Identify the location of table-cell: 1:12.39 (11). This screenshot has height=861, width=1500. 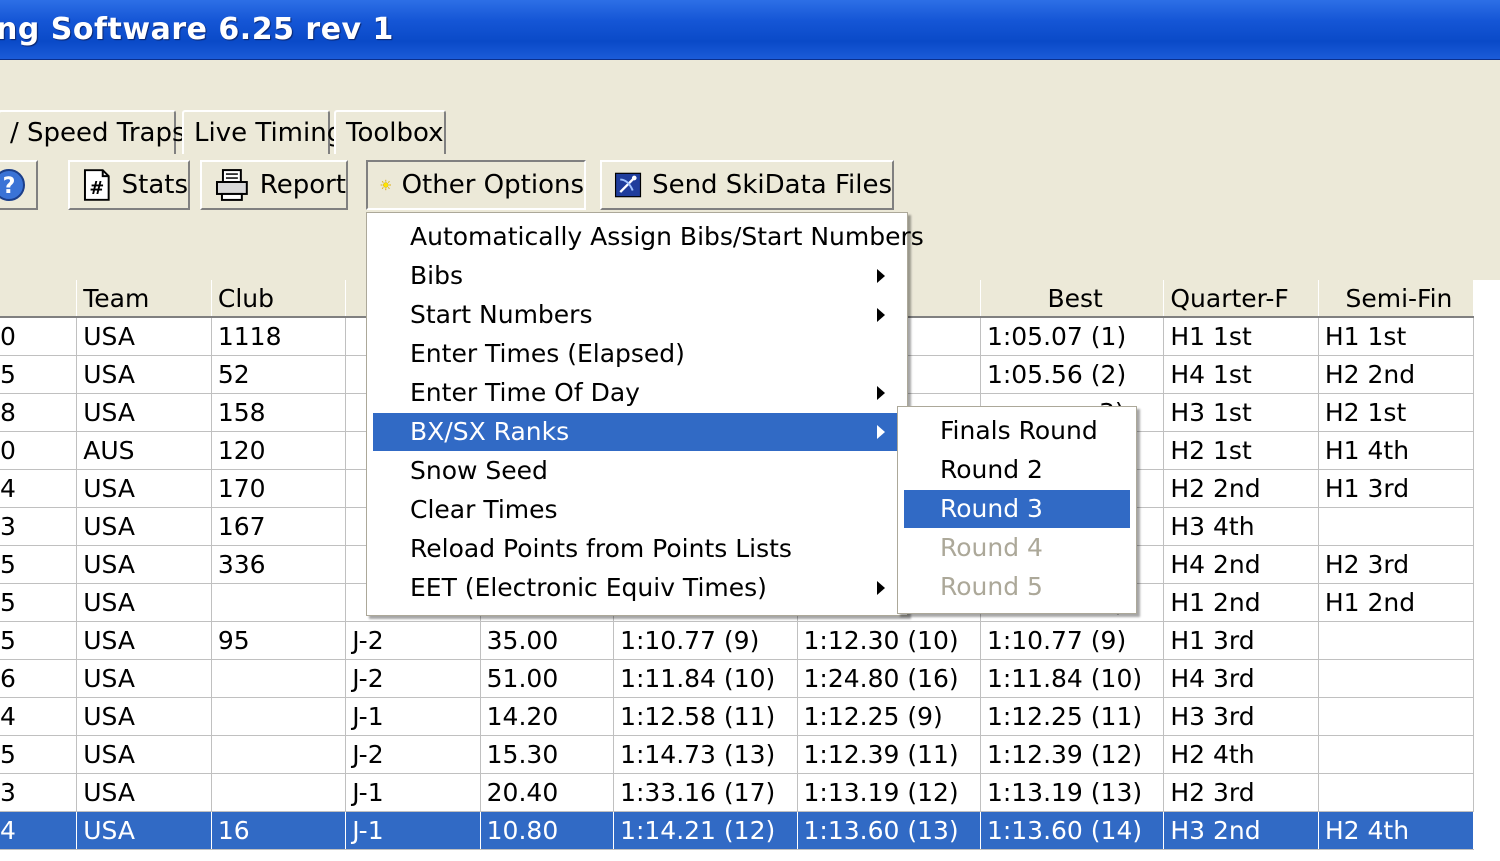
(889, 754).